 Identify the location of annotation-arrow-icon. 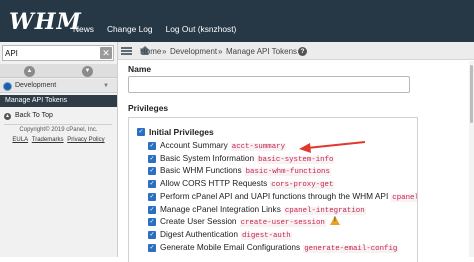
(332, 147).